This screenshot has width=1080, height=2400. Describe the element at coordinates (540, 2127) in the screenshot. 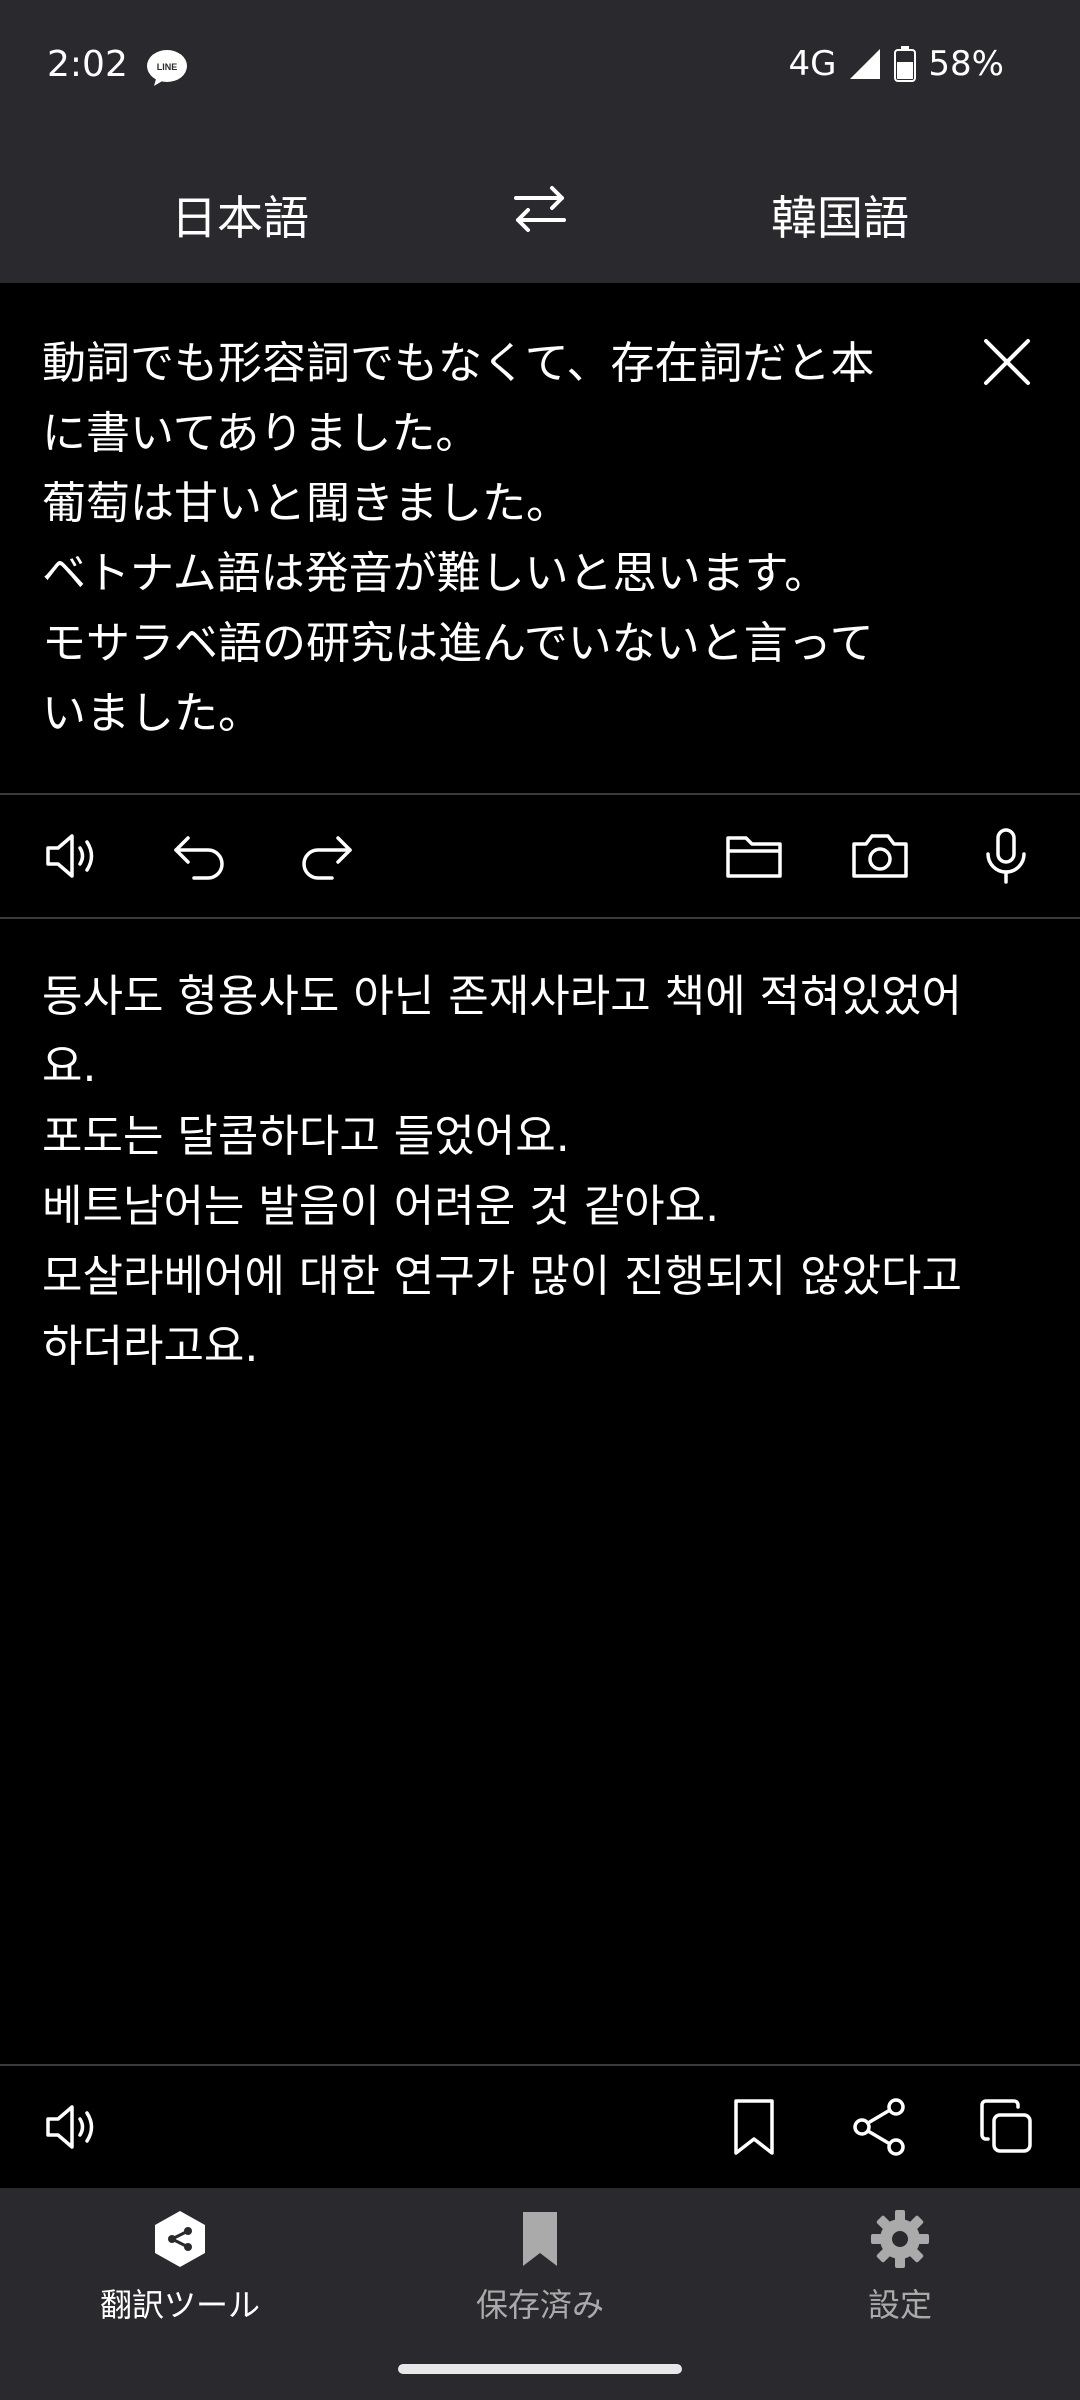

I see `translation-toolbar` at that location.